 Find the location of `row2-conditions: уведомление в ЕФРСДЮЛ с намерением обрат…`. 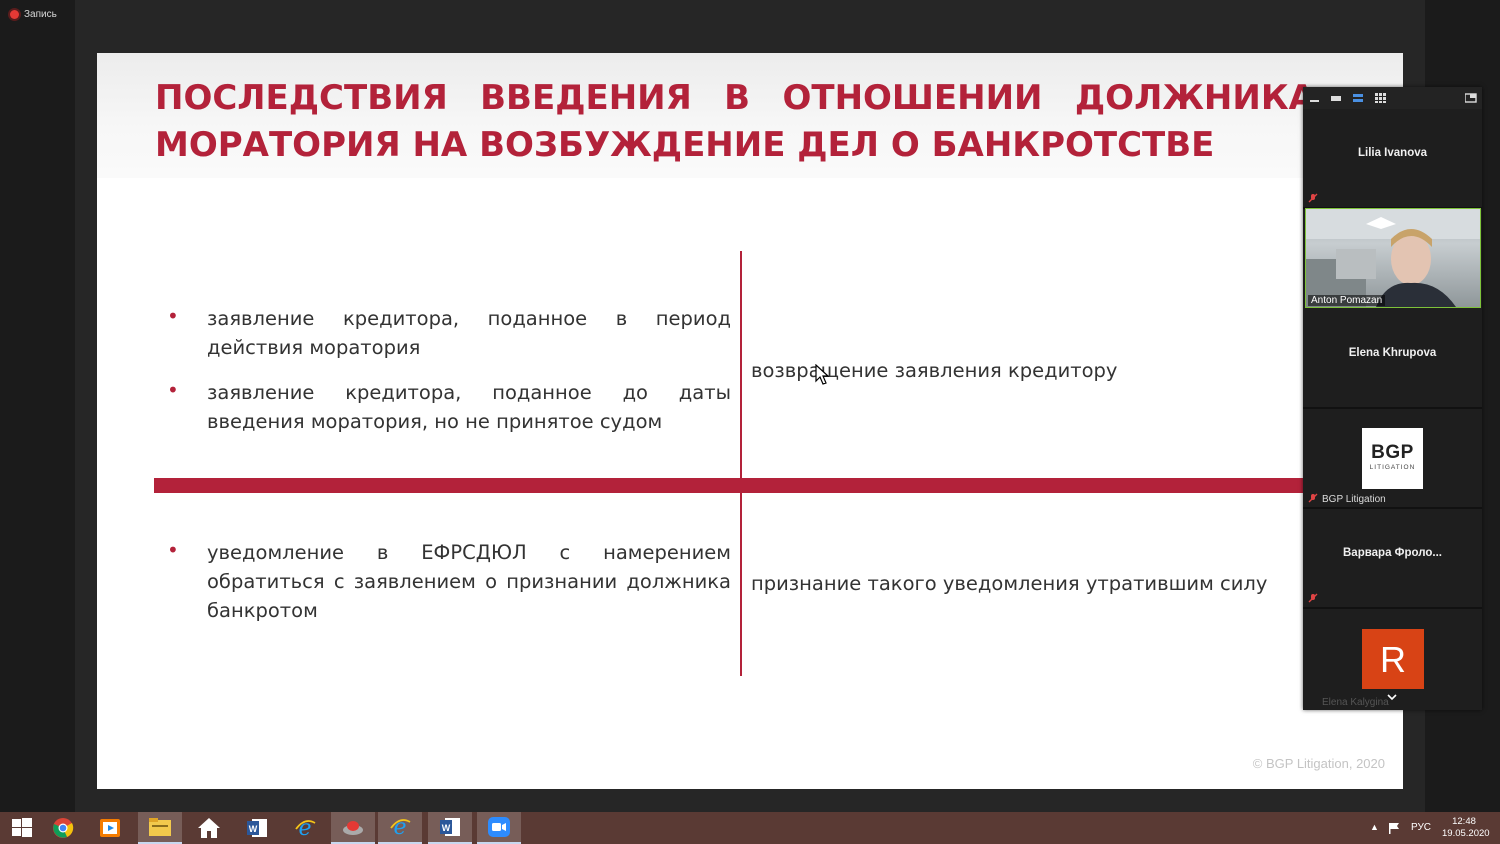

row2-conditions: уведомление в ЕФРСДЮЛ с намерением обрат… is located at coordinates (449, 588).